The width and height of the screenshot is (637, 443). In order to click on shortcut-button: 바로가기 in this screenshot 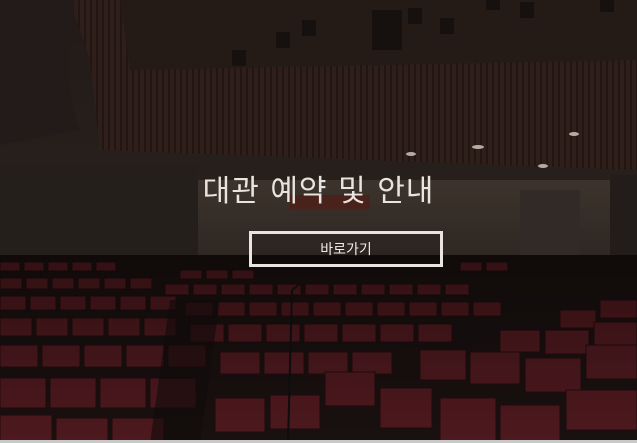, I will do `click(346, 249)`.